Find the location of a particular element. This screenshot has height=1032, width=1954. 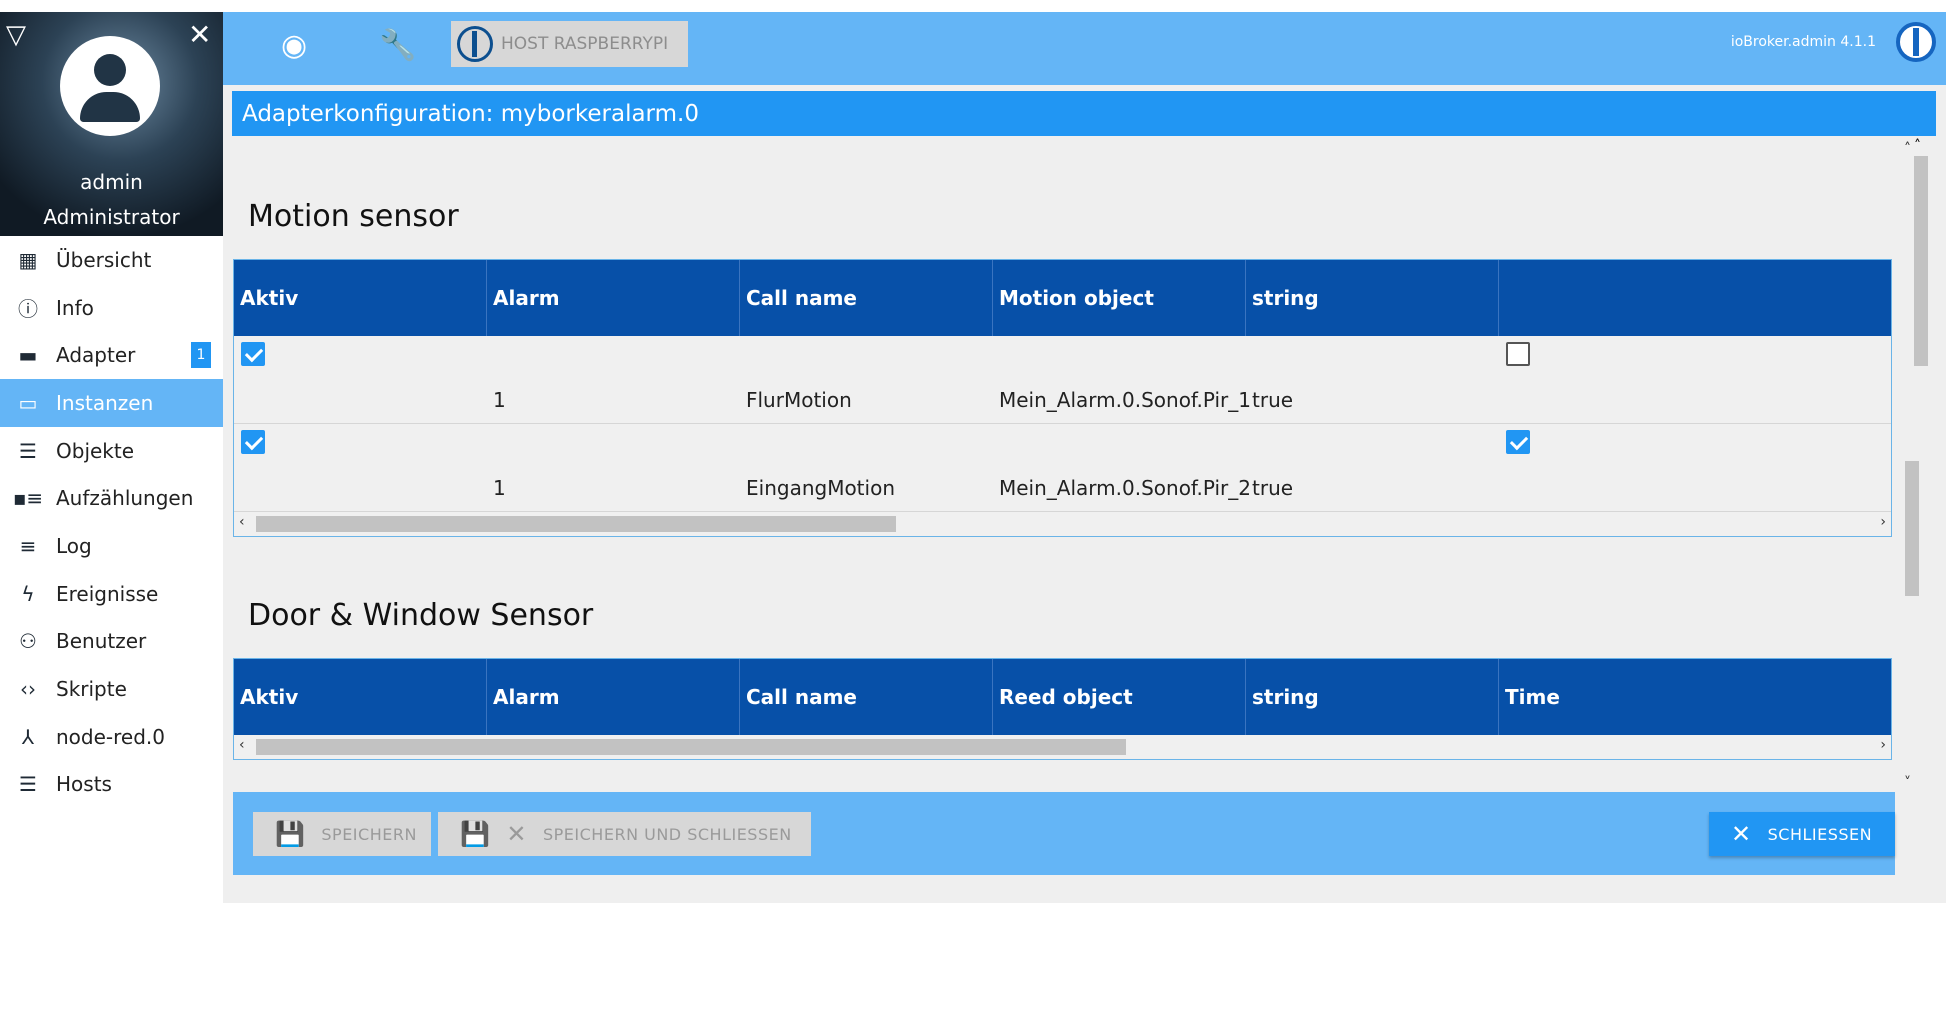

close-icon: ✕ is located at coordinates (516, 834).